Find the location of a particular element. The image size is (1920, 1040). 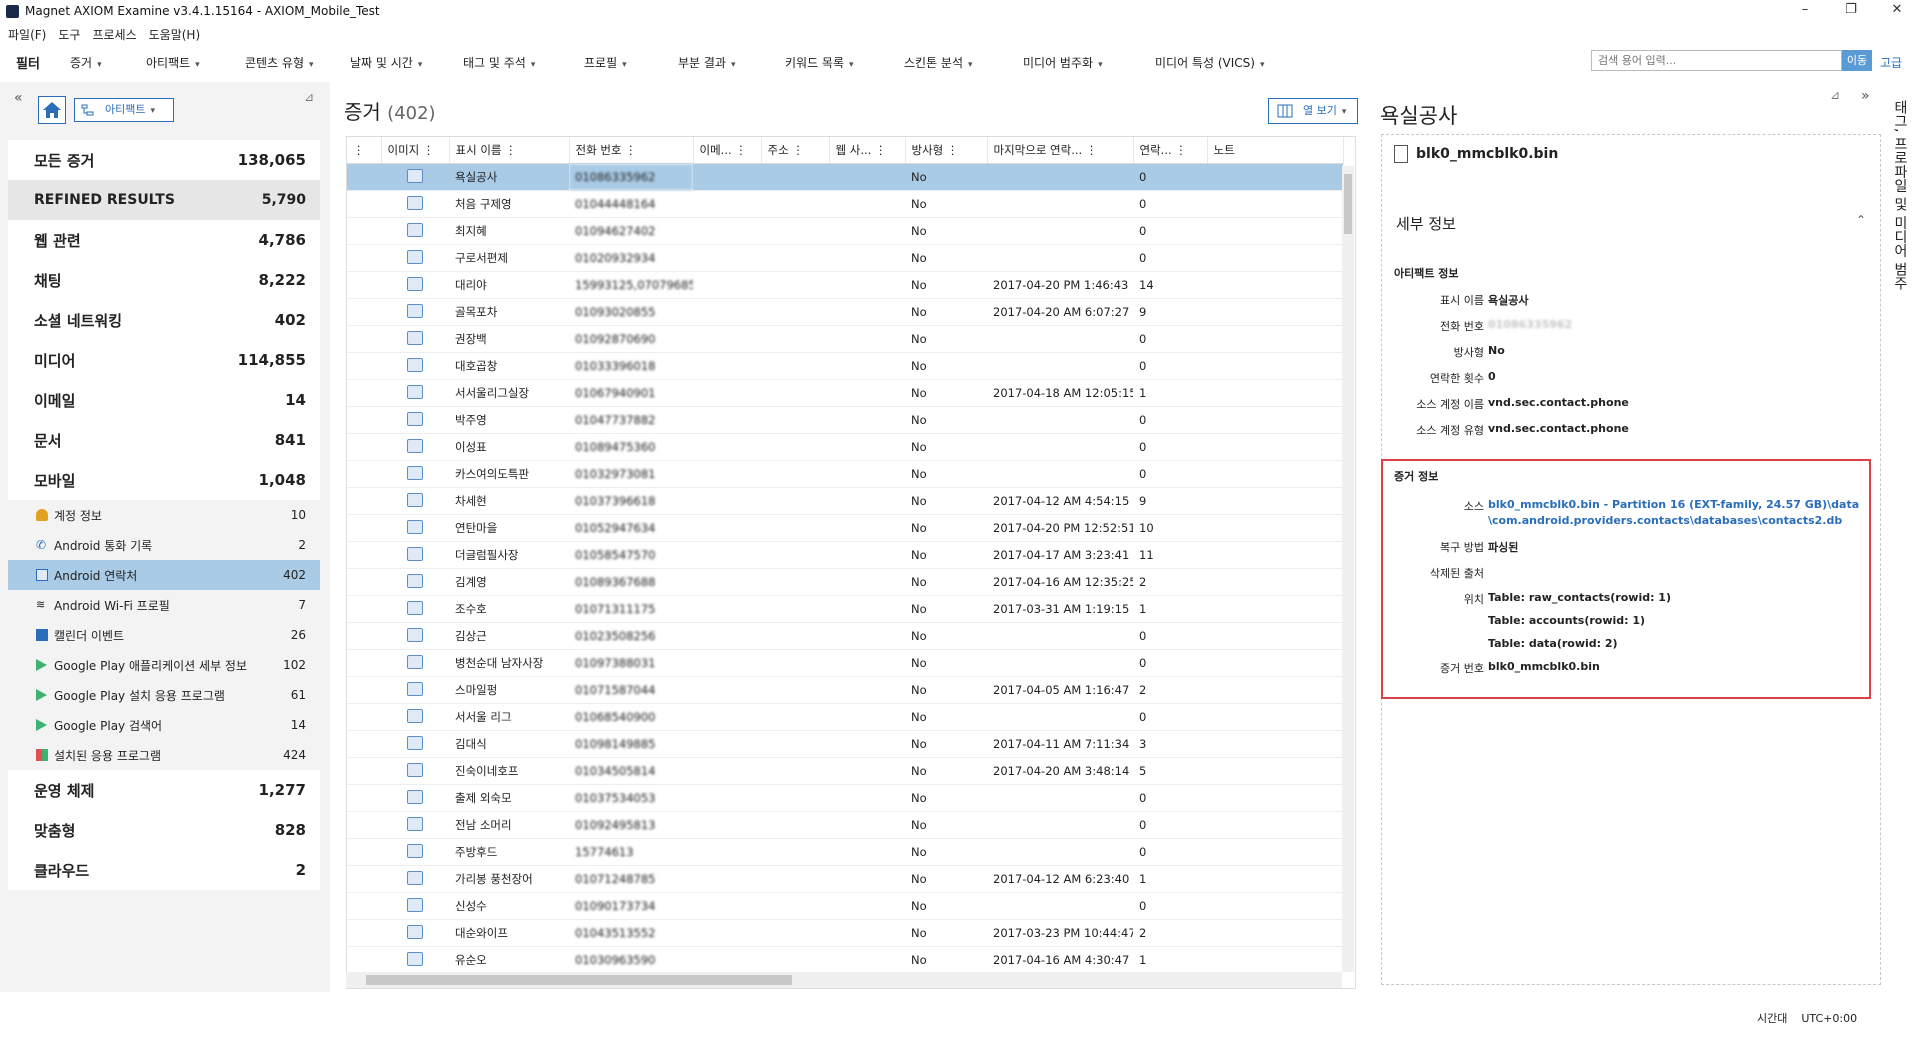

cell-notes is located at coordinates (1275, 285).